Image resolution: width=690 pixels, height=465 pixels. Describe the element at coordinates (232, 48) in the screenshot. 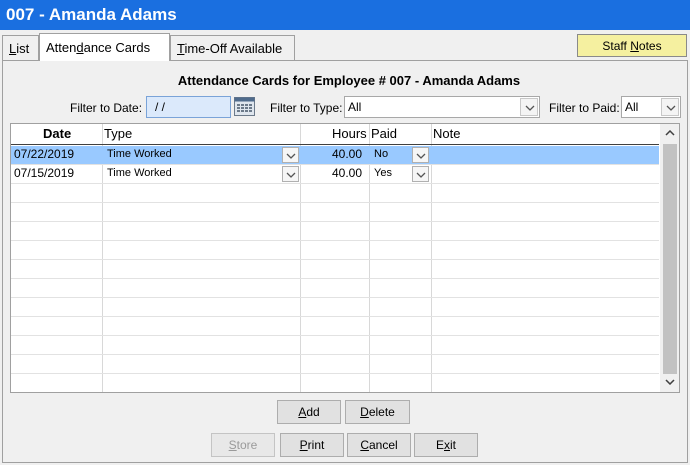

I see `tab-time-off-available: Time-Off Available` at that location.